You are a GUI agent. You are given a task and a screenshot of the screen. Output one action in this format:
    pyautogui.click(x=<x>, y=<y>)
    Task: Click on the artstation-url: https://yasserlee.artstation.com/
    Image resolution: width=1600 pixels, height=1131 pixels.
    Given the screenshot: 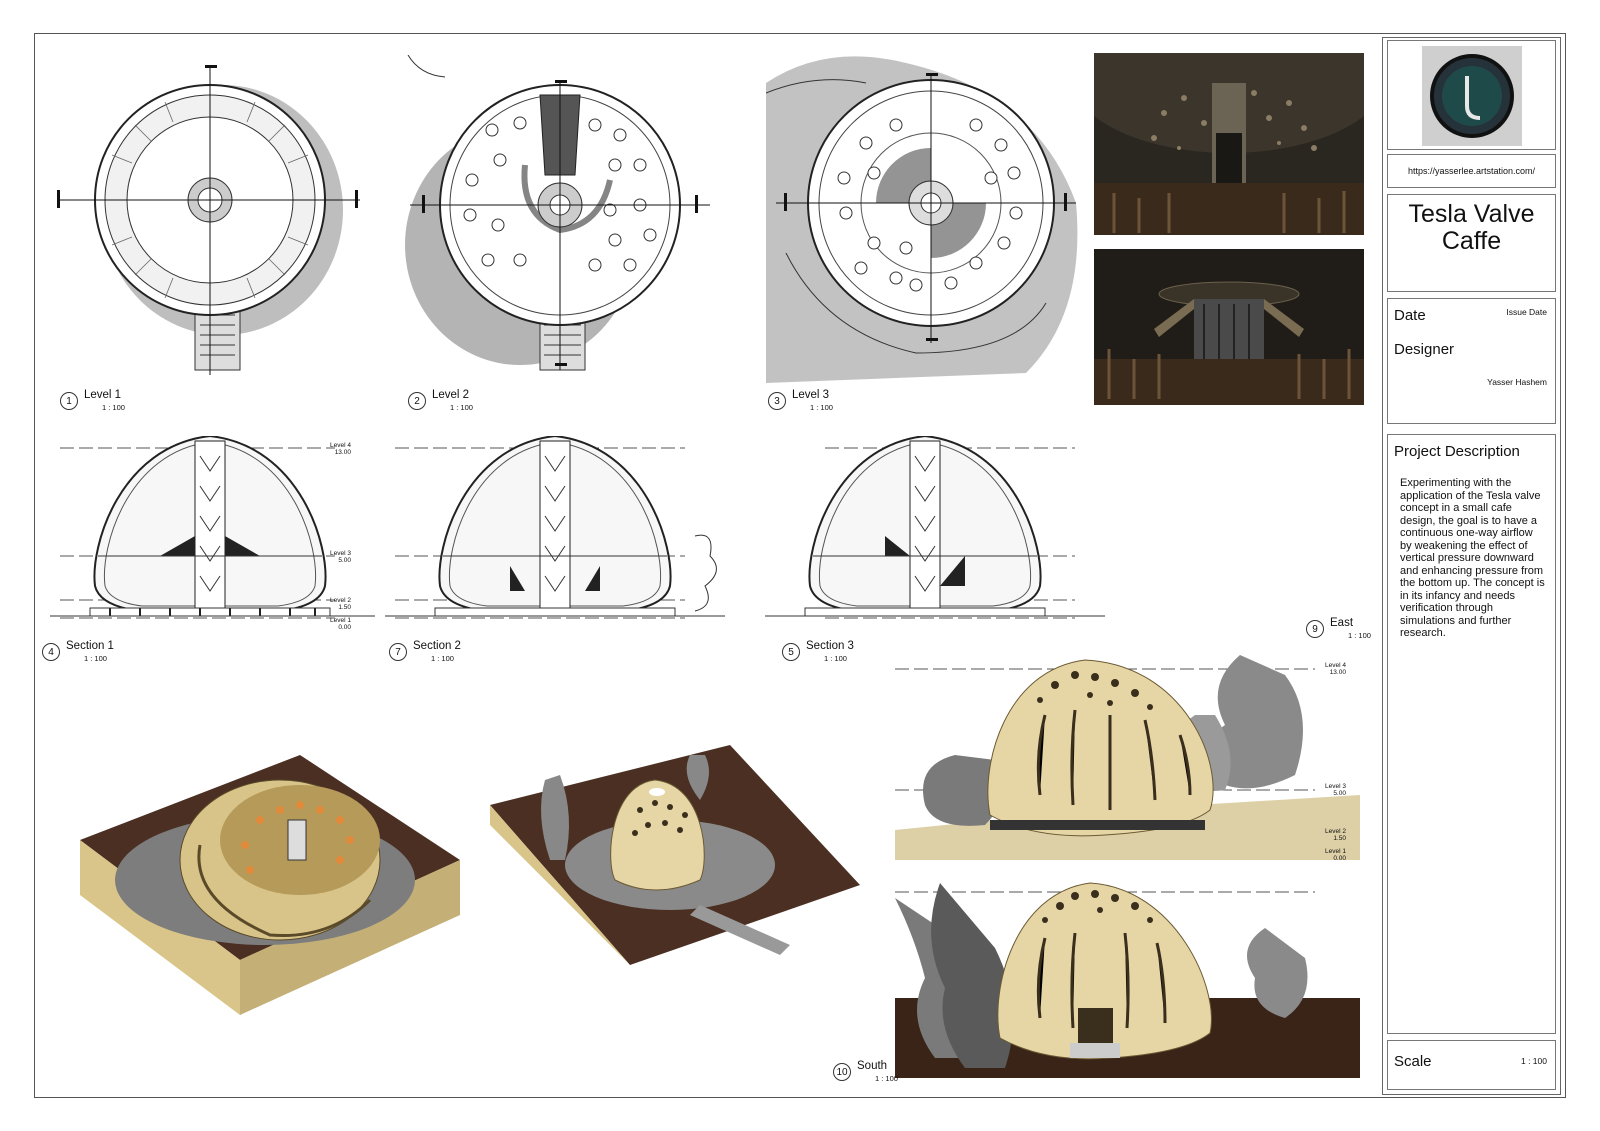 What is the action you would take?
    pyautogui.click(x=1471, y=171)
    